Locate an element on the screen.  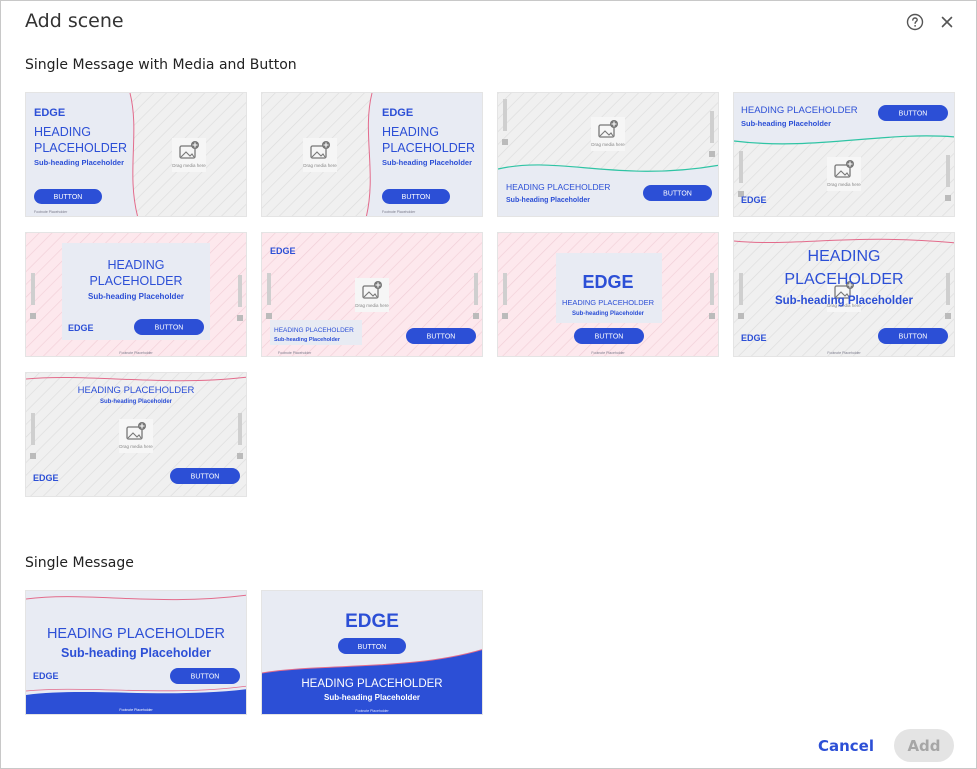
add-button: Add is located at coordinates (924, 745).